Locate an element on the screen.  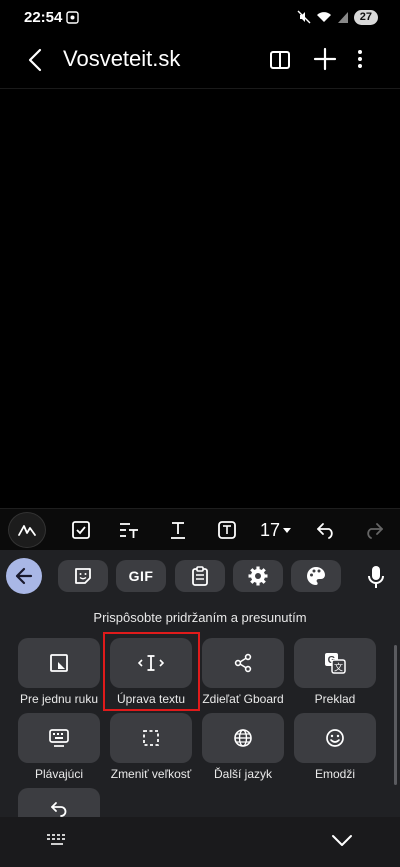
chevron-down-icon is located at coordinates (342, 841).